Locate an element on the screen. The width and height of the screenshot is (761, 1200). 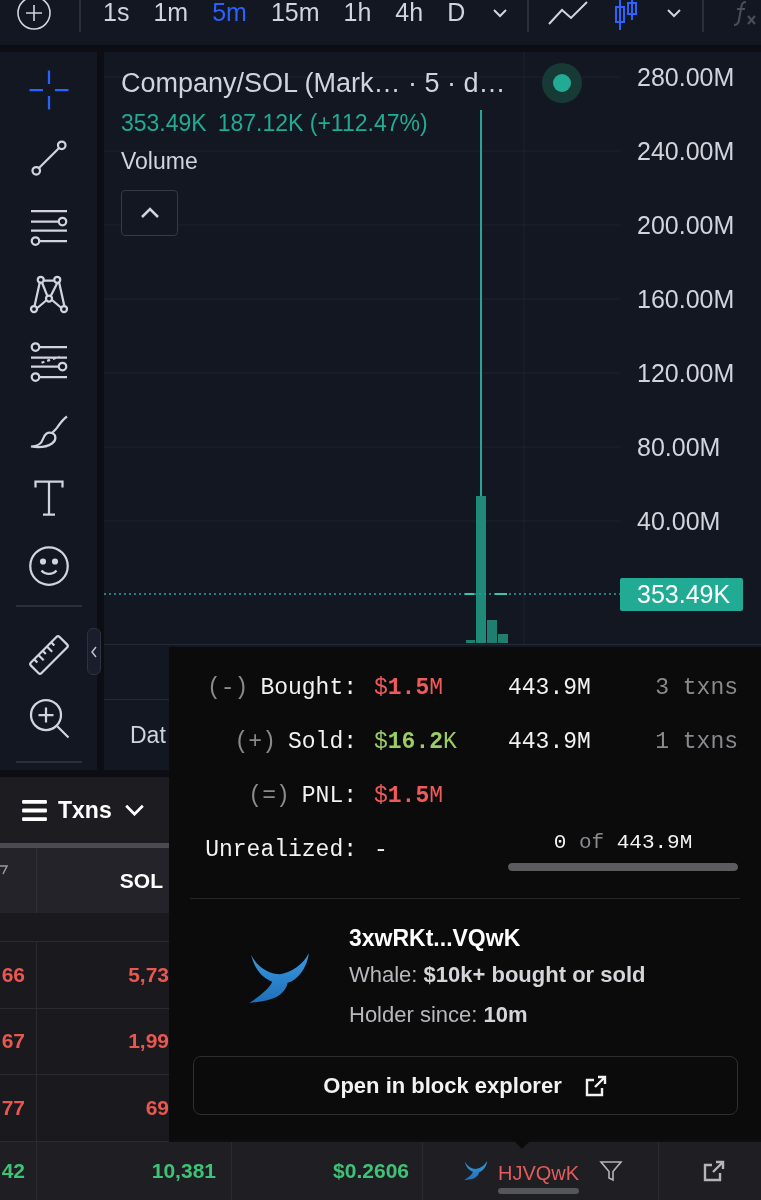
sign-label: (+) is located at coordinates (255, 742).